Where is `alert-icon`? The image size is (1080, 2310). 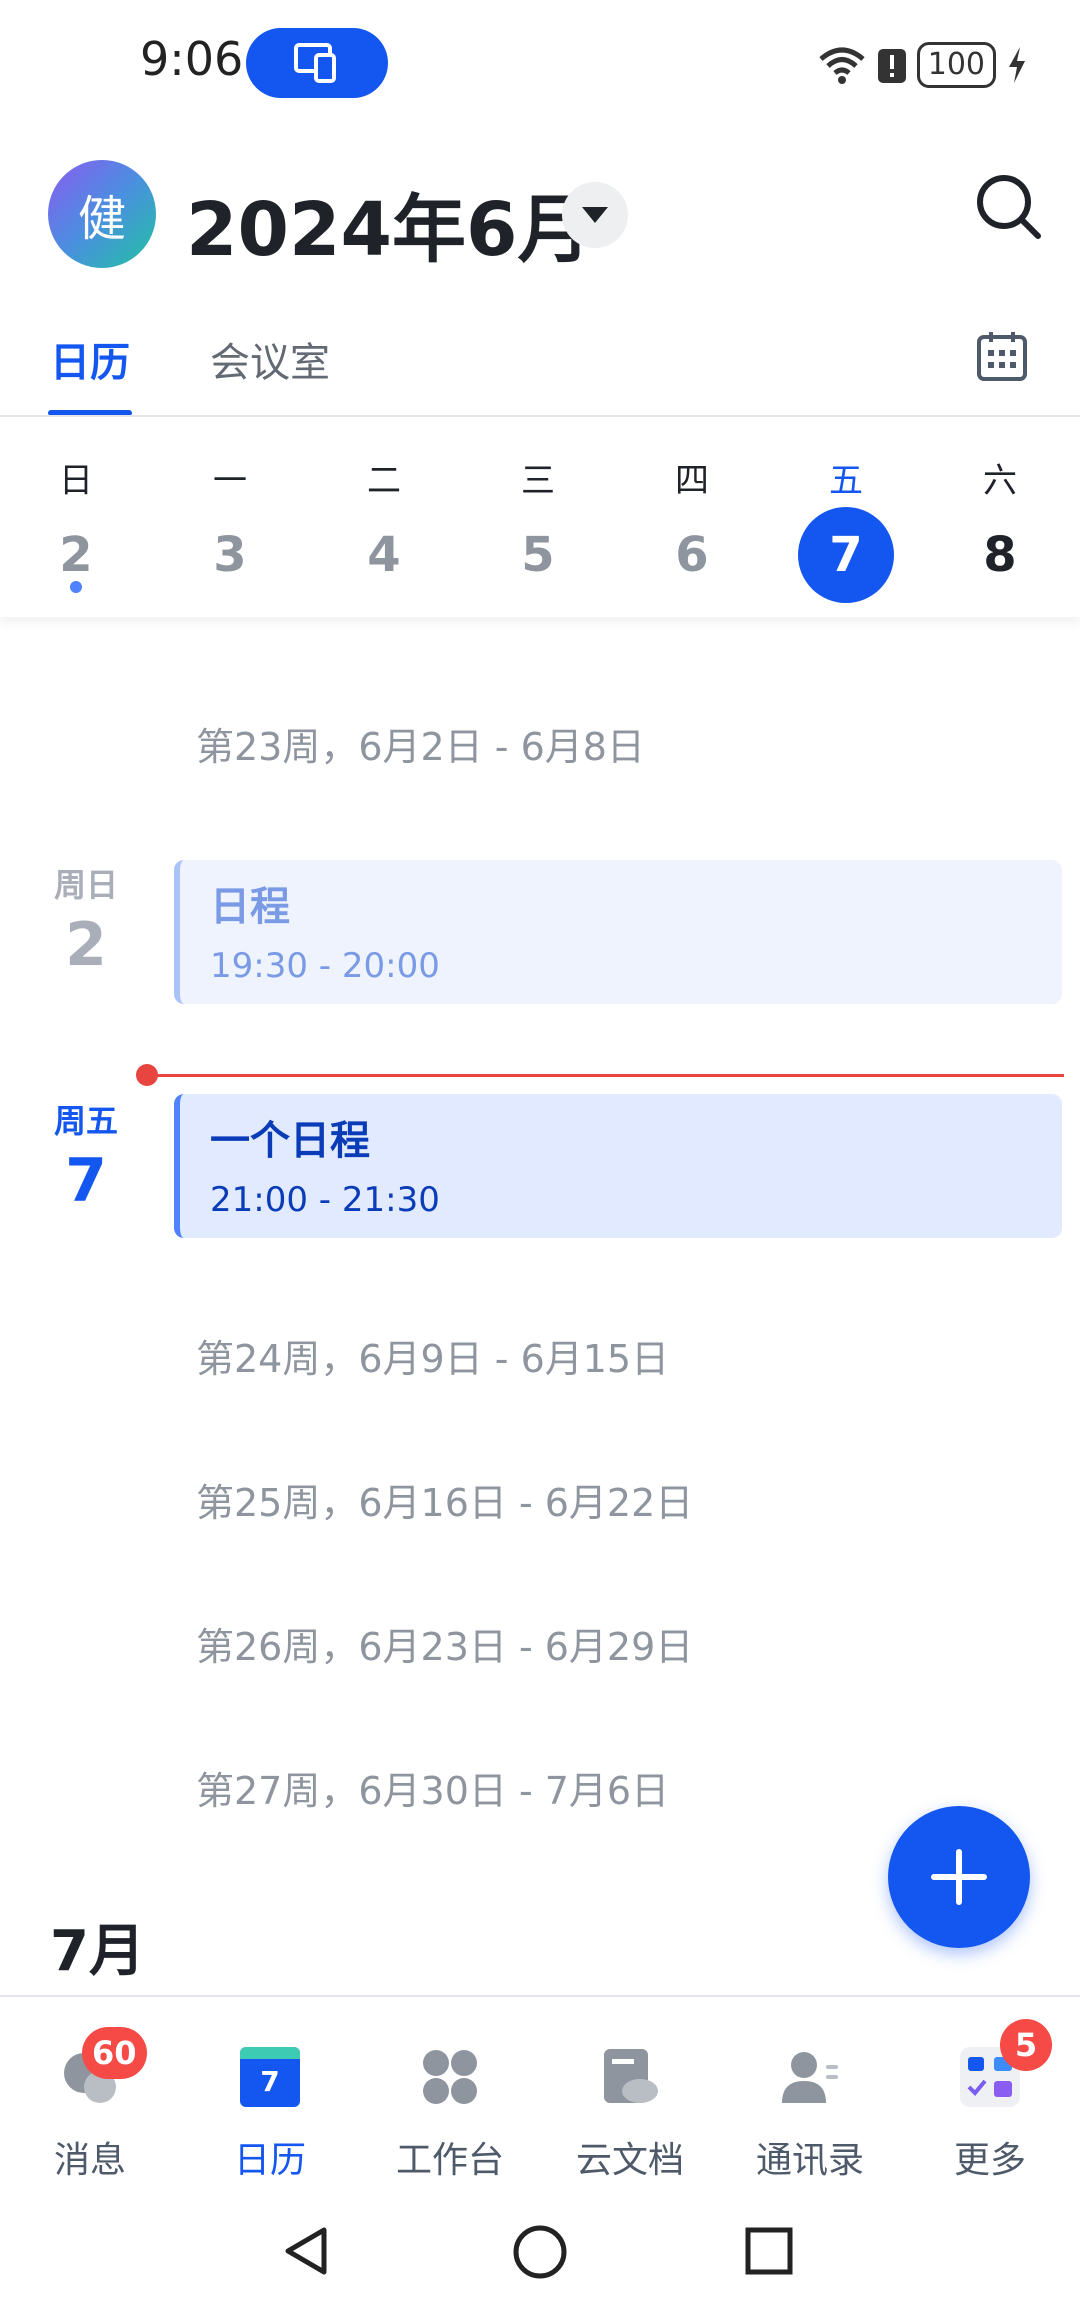
alert-icon is located at coordinates (891, 66).